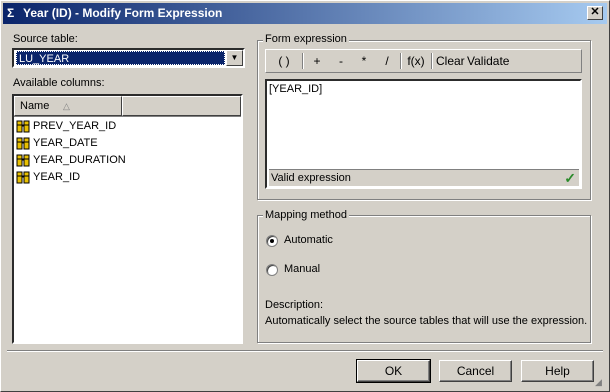 This screenshot has width=610, height=392. What do you see at coordinates (341, 61) in the screenshot?
I see `minus-button: -` at bounding box center [341, 61].